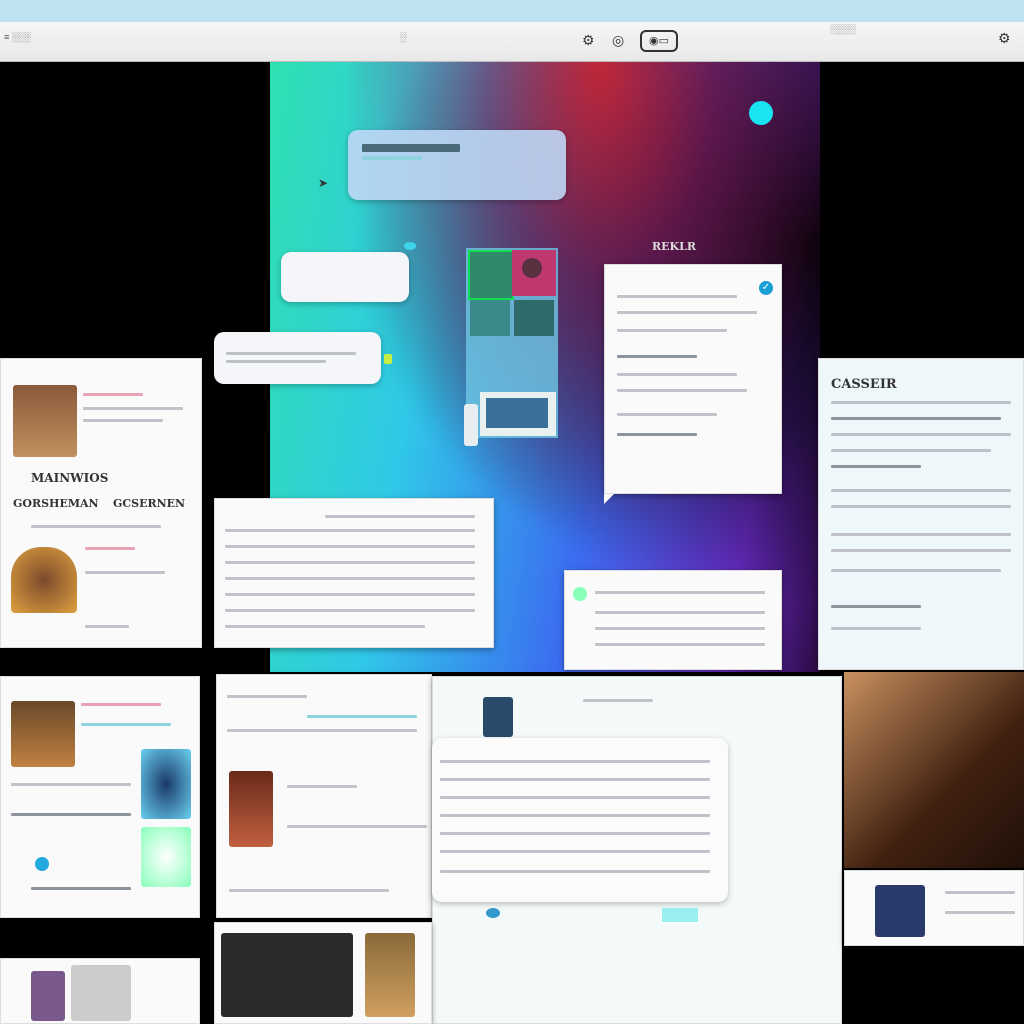 The height and width of the screenshot is (1024, 1024). What do you see at coordinates (900, 911) in the screenshot?
I see `caption-image` at bounding box center [900, 911].